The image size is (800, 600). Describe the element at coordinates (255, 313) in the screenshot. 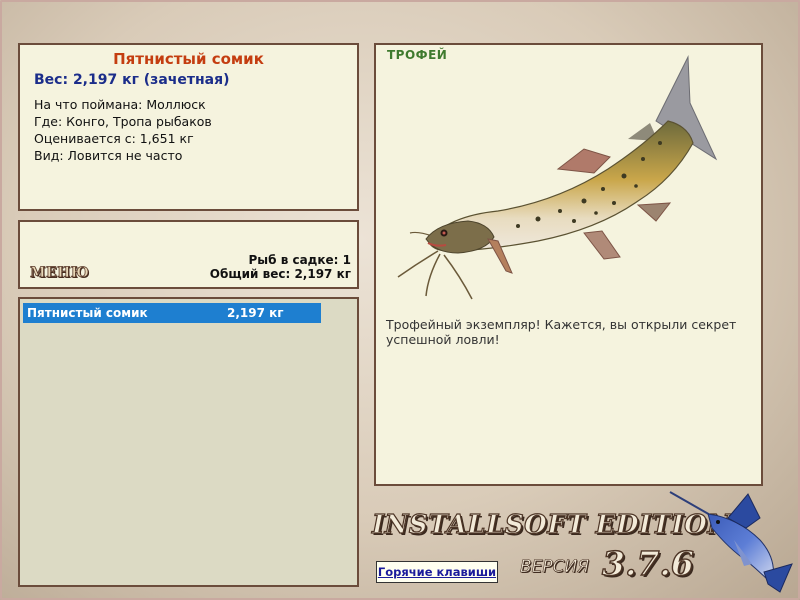

I see `list-item-weight: 2,197 кг` at that location.